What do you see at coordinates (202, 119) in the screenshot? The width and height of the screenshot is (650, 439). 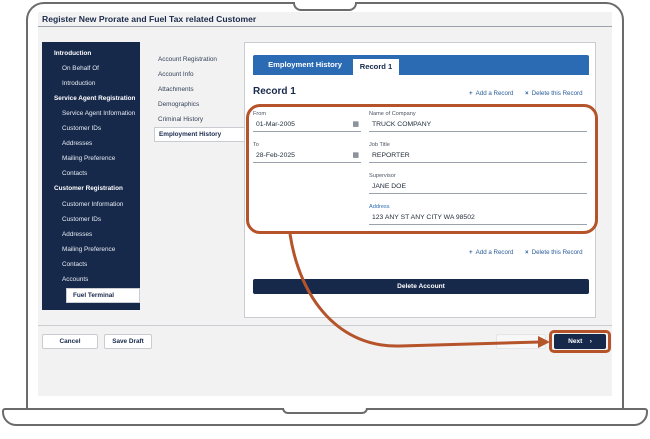 I see `nav-criminal-history: Criminal History` at bounding box center [202, 119].